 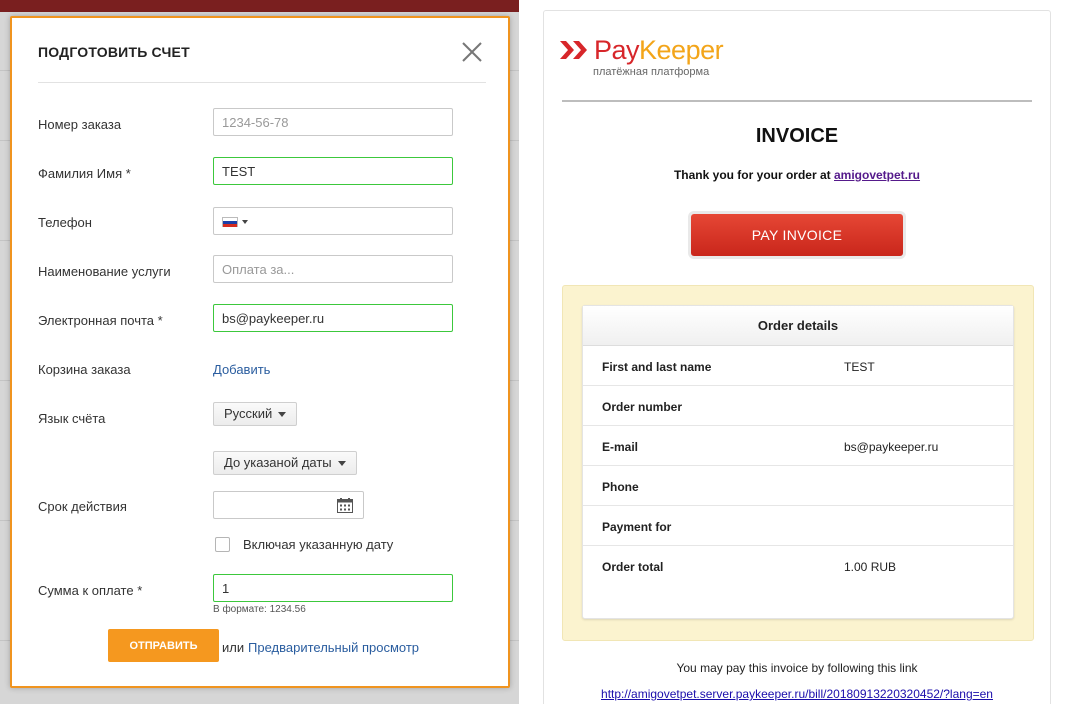 I want to click on amount-format-hint: В формате: 1234.56, so click(x=259, y=609).